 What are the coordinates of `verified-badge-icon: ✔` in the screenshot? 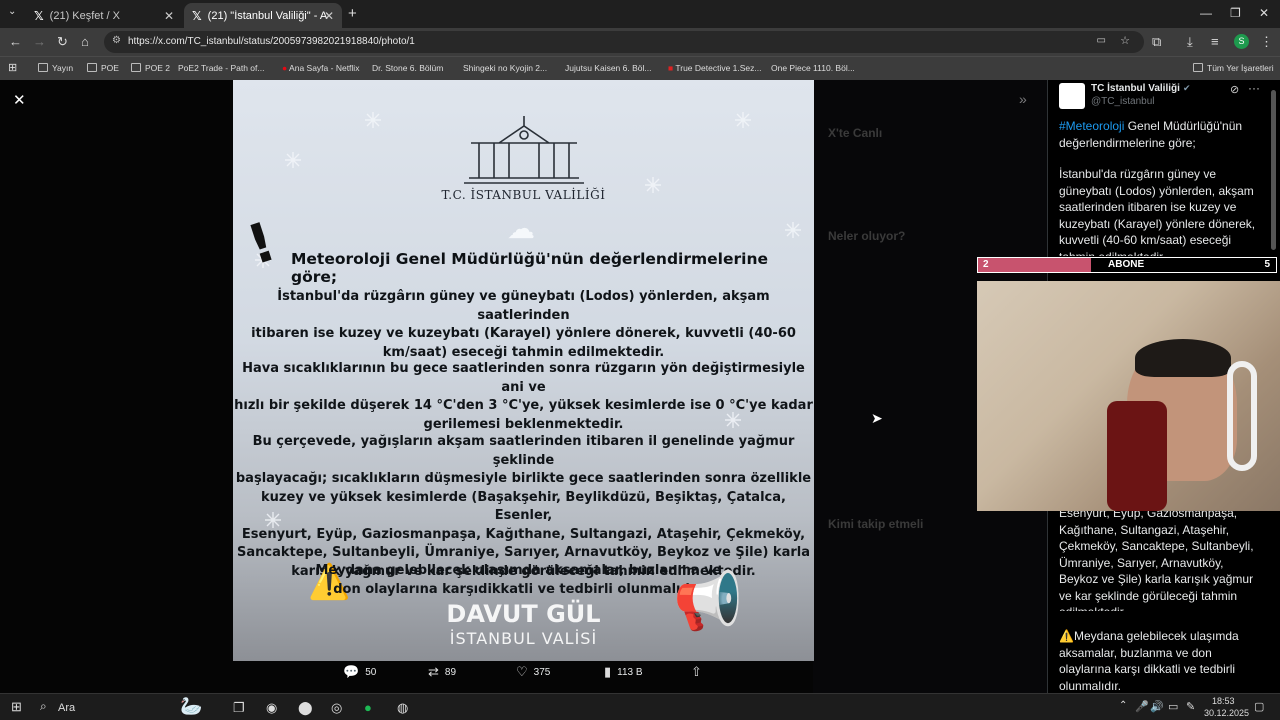 It's located at (1187, 88).